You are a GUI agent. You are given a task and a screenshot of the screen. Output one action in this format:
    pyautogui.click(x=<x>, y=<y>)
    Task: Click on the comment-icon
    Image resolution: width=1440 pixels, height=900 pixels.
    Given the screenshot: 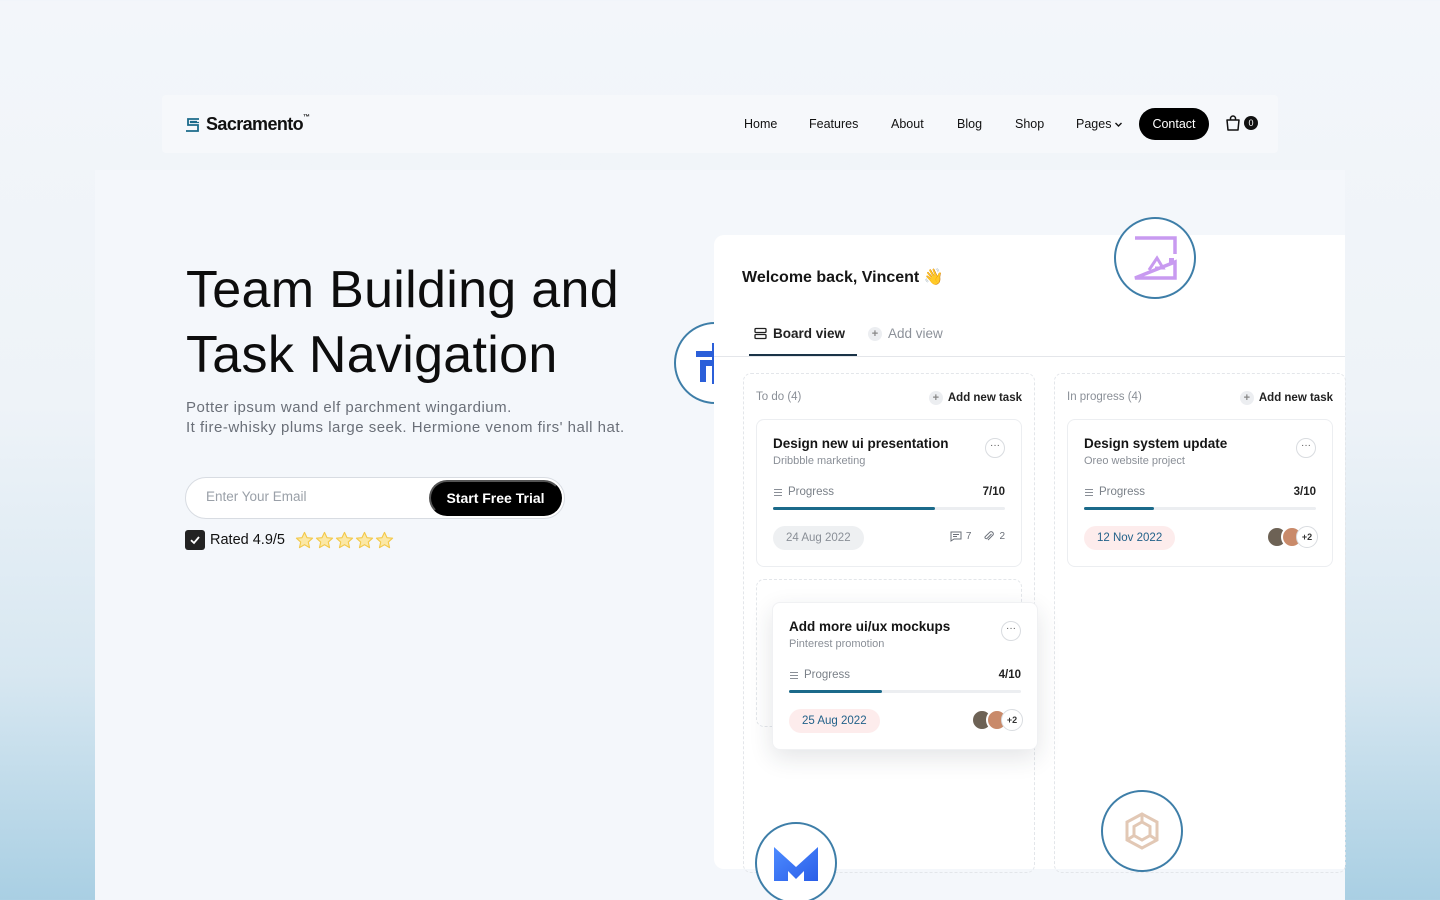 What is the action you would take?
    pyautogui.click(x=956, y=536)
    